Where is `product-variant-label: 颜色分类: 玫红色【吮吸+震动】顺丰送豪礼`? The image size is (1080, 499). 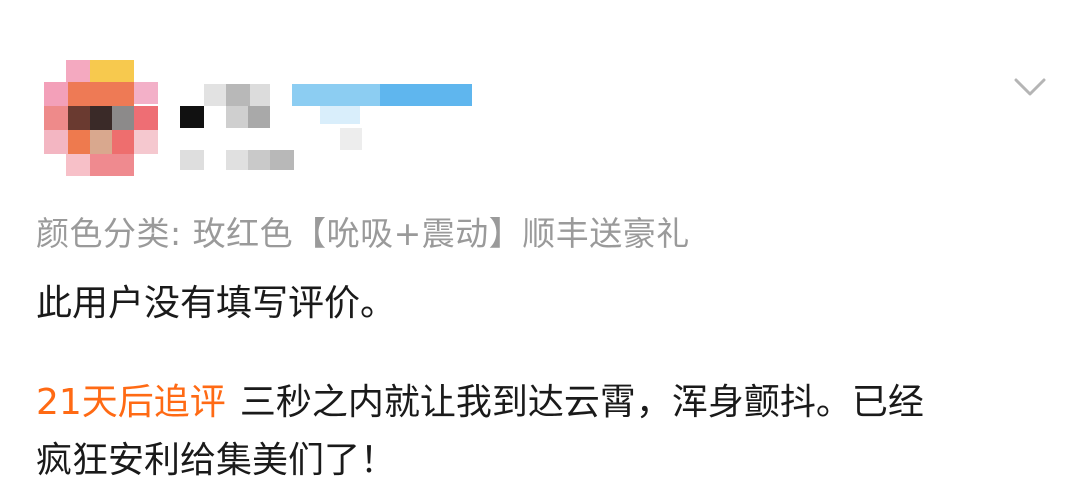 product-variant-label: 颜色分类: 玫红色【吮吸+震动】顺丰送豪礼 is located at coordinates (363, 233).